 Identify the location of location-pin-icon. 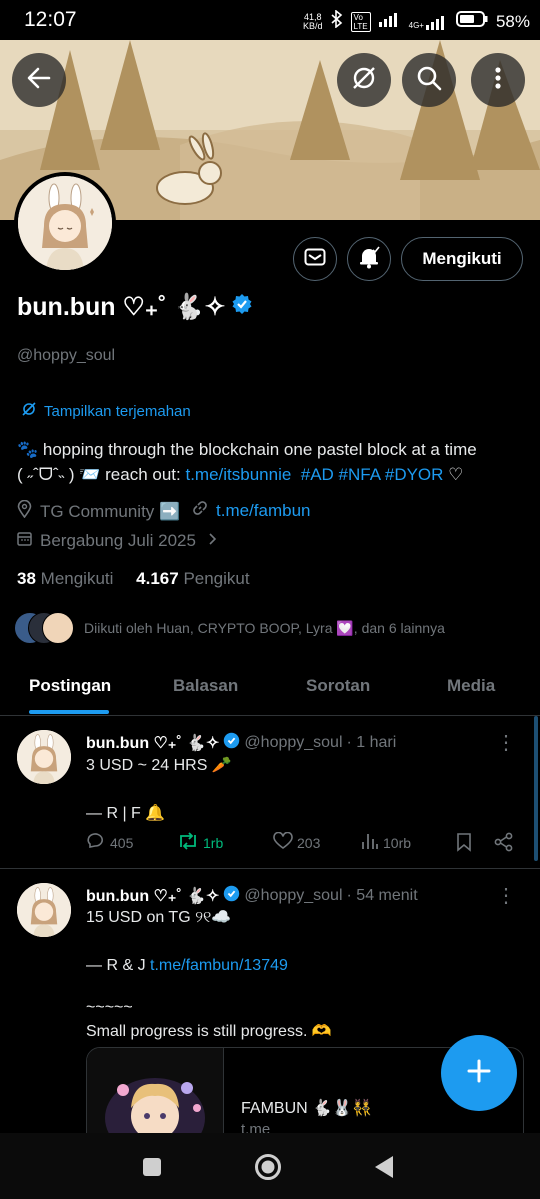
(24, 511).